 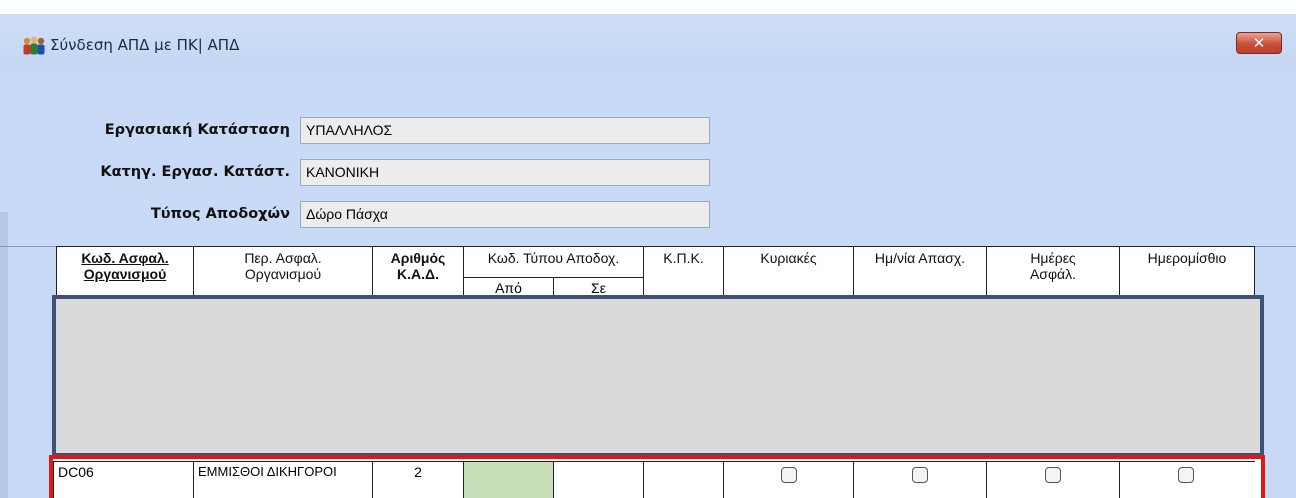 What do you see at coordinates (283, 258) in the screenshot?
I see `header-org-desc-line1: Περ. Ασφαλ.` at bounding box center [283, 258].